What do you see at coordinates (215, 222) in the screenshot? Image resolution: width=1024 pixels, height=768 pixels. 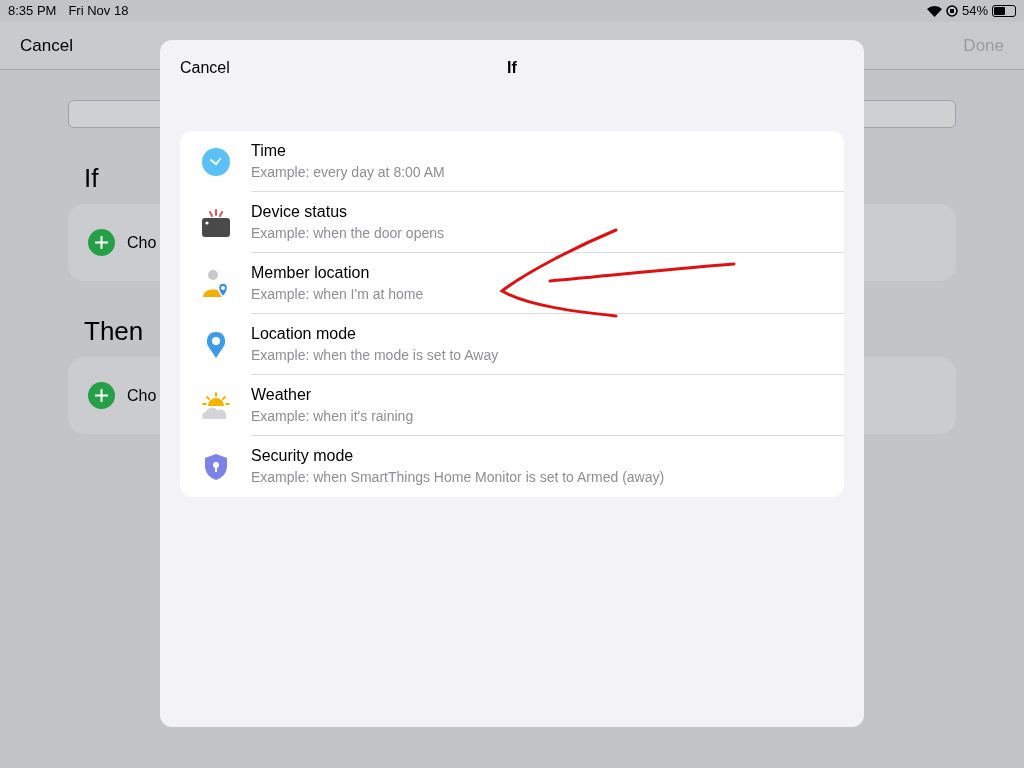 I see `device-icon` at bounding box center [215, 222].